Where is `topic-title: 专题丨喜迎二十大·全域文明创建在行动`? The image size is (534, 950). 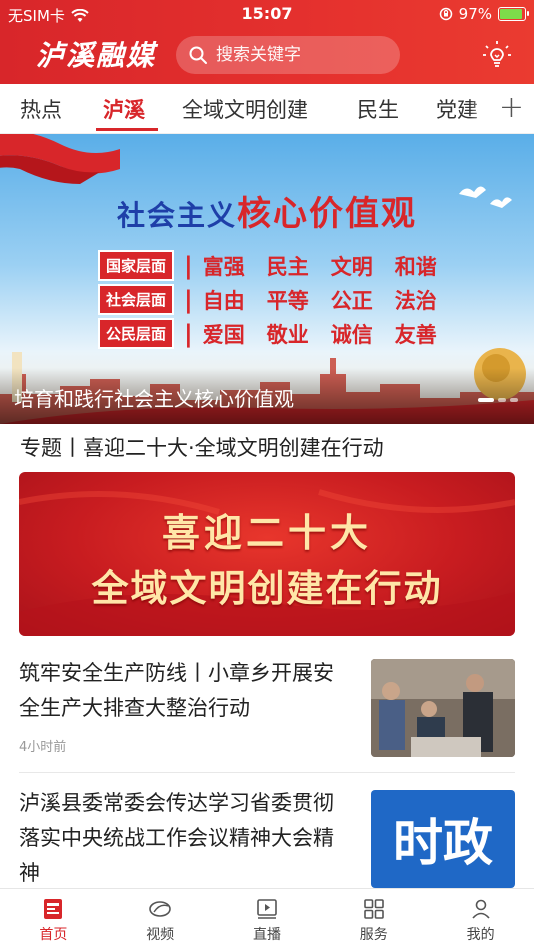 topic-title: 专题丨喜迎二十大·全域文明创建在行动 is located at coordinates (202, 447).